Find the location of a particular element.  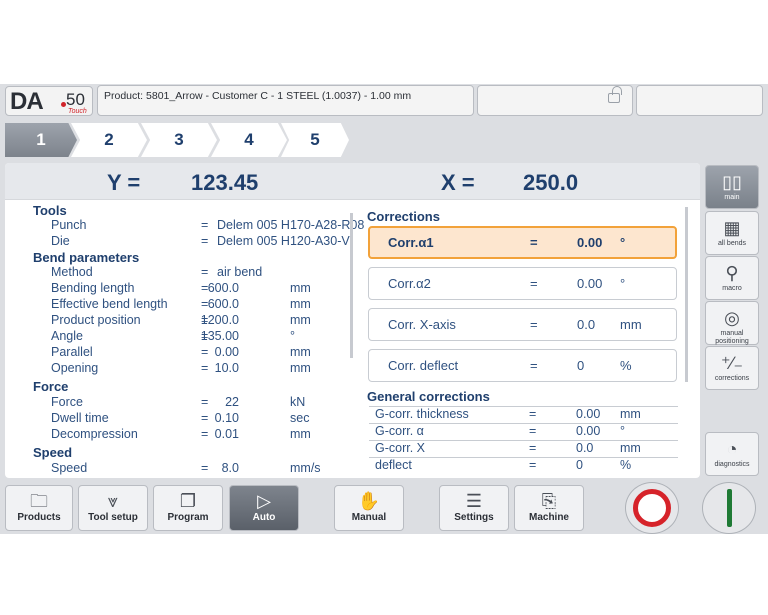

manual-positioning-button: ◎ manual positioning is located at coordinates (732, 323).